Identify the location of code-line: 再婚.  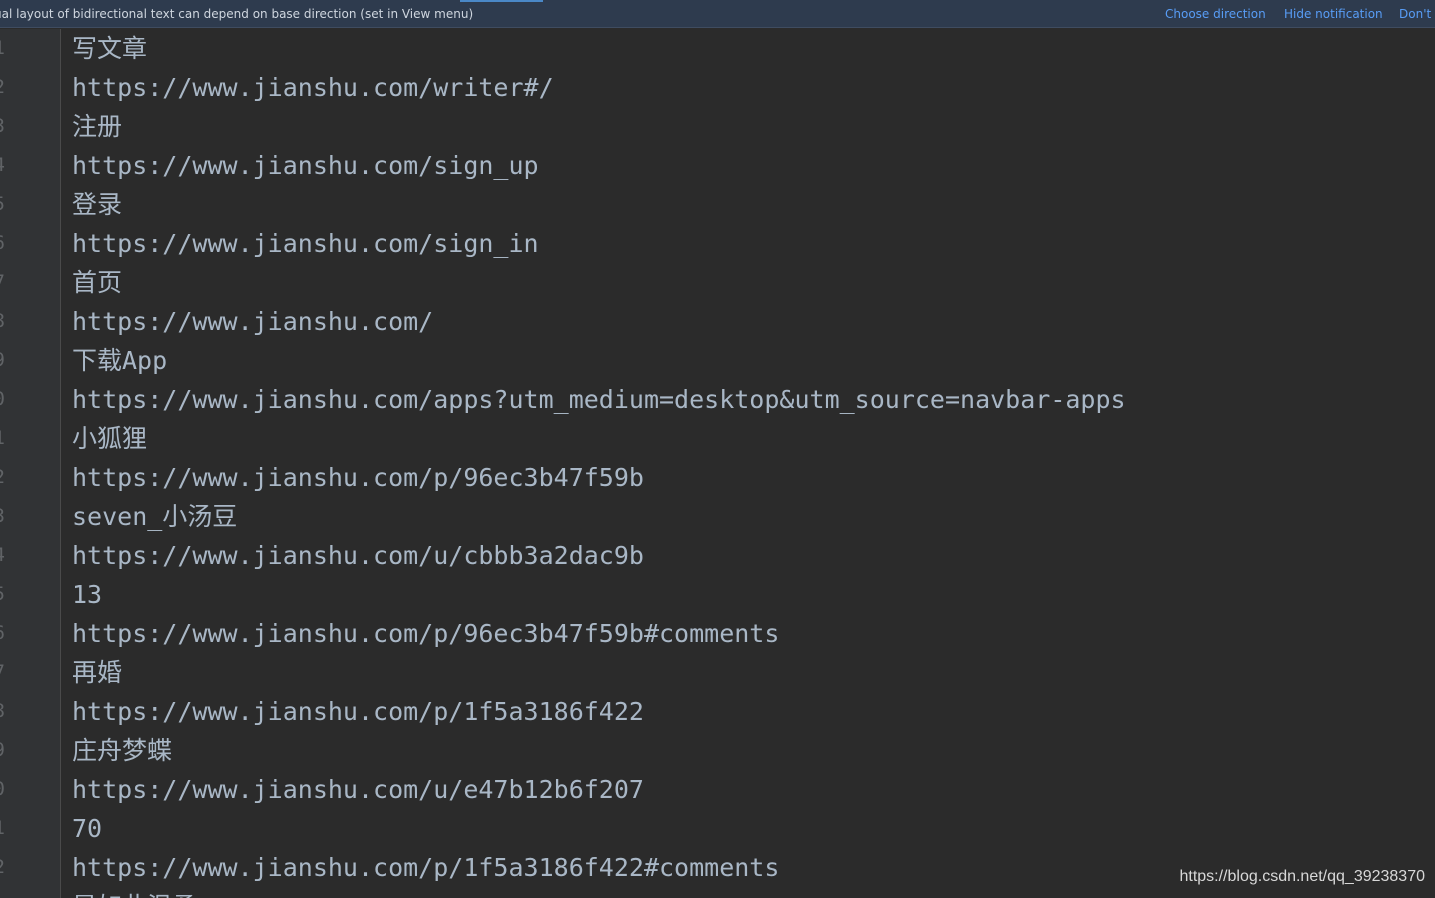
(97, 672).